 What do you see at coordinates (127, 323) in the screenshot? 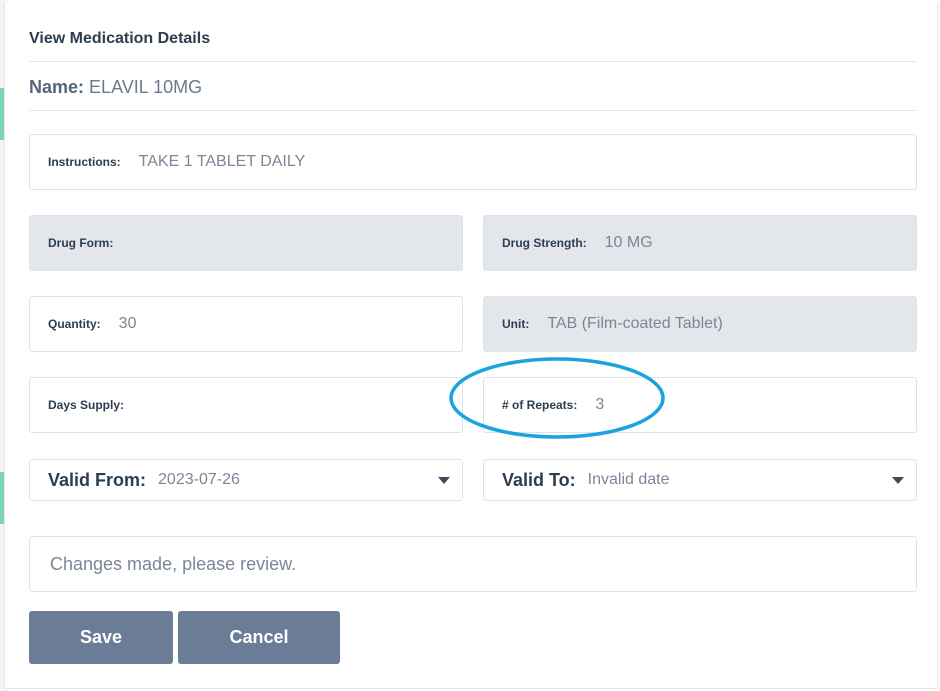
I see `quantity-value: 30` at bounding box center [127, 323].